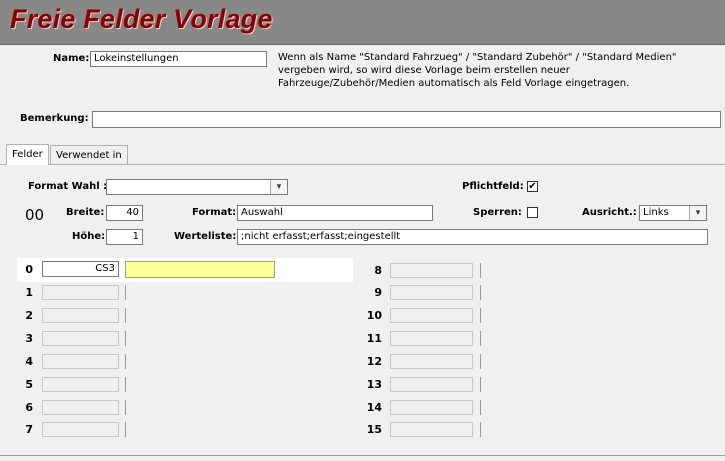 This screenshot has height=461, width=725. What do you see at coordinates (124, 213) in the screenshot?
I see `breite-input: 40` at bounding box center [124, 213].